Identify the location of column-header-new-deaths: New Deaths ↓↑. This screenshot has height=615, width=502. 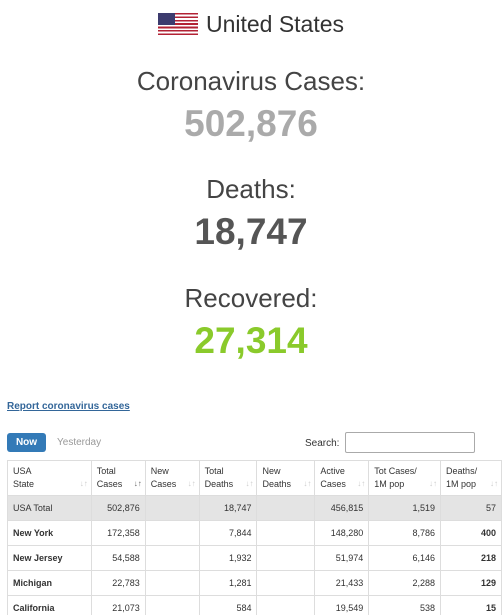
(286, 478).